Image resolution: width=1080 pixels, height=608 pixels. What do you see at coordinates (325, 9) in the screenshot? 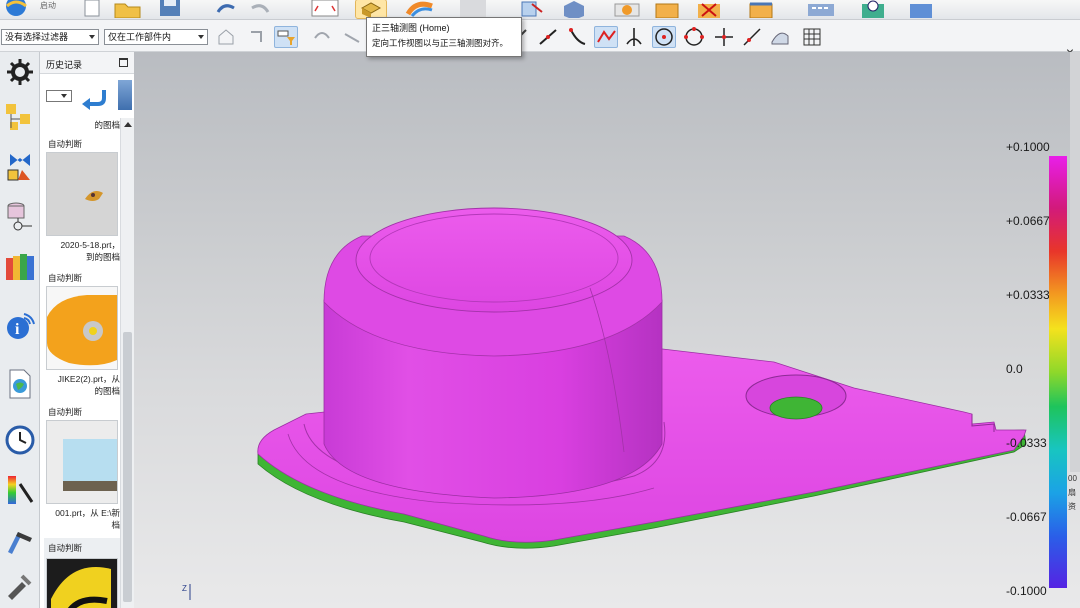
I see `fit-view-icon` at bounding box center [325, 9].